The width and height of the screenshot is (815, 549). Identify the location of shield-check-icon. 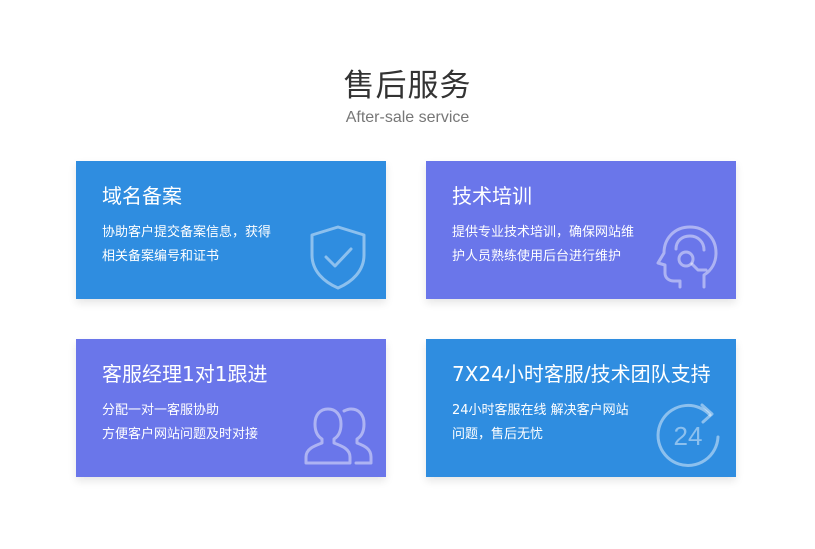
(338, 257).